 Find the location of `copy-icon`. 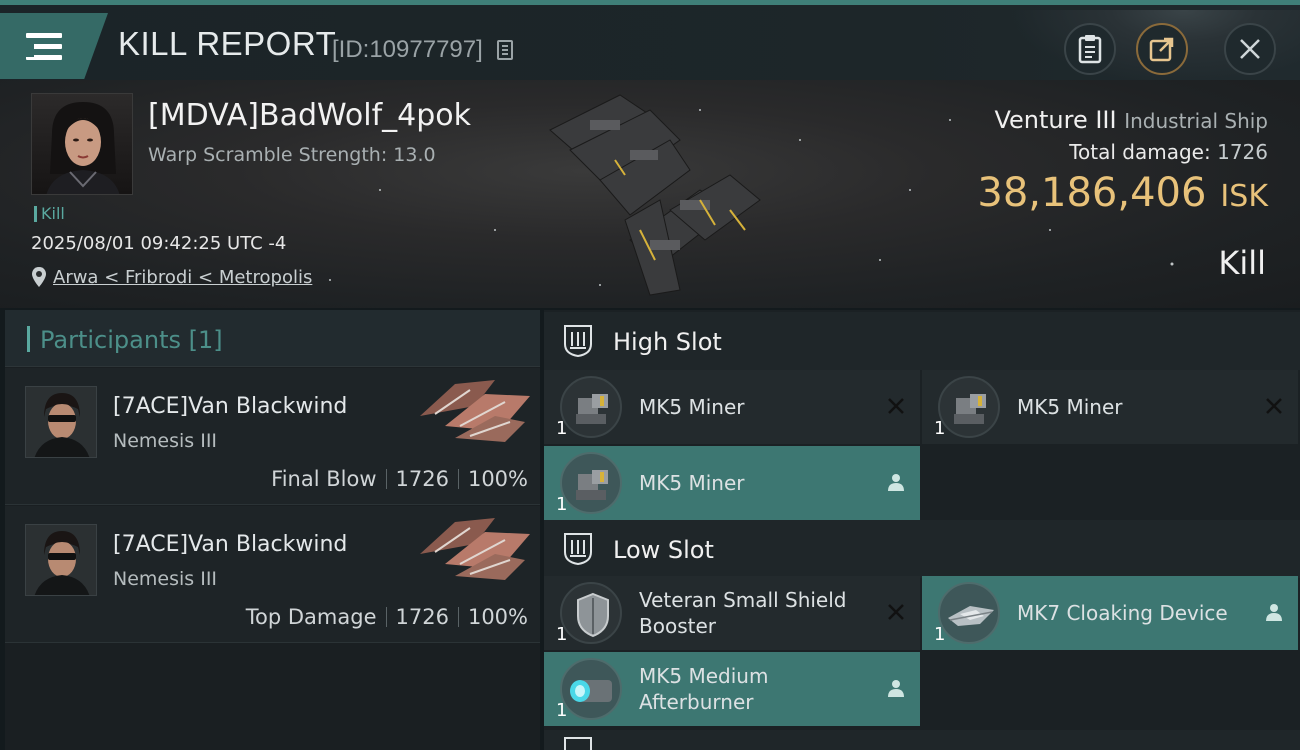

copy-icon is located at coordinates (505, 50).